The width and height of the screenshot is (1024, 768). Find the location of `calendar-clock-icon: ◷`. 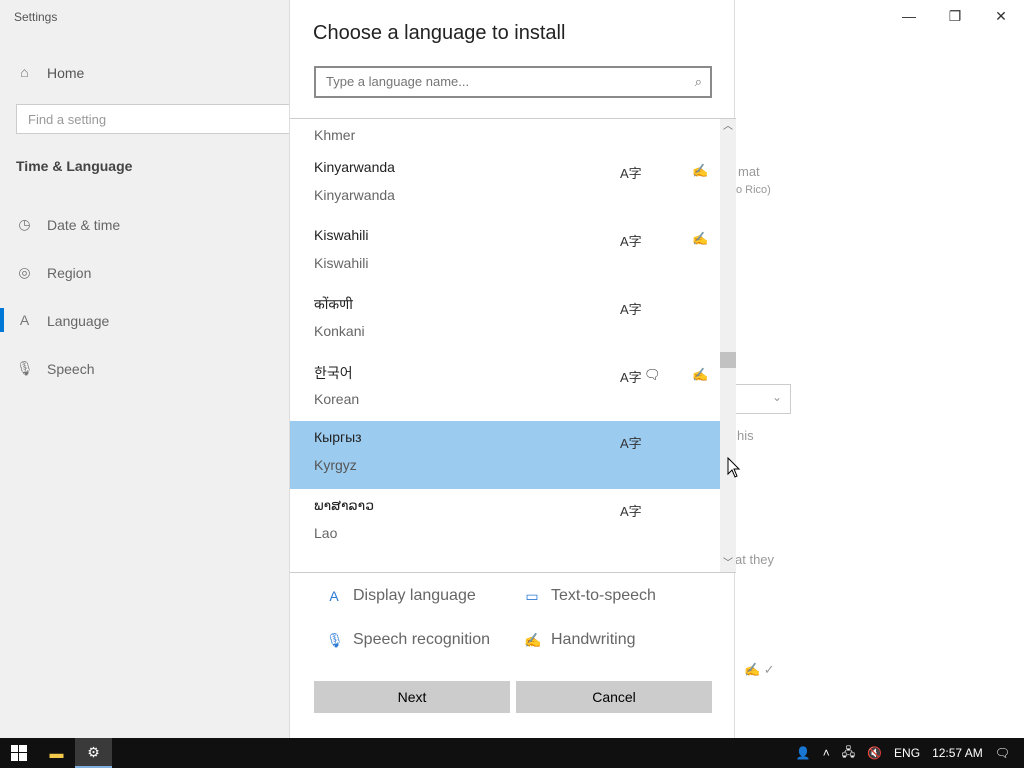

calendar-clock-icon: ◷ is located at coordinates (24, 224).